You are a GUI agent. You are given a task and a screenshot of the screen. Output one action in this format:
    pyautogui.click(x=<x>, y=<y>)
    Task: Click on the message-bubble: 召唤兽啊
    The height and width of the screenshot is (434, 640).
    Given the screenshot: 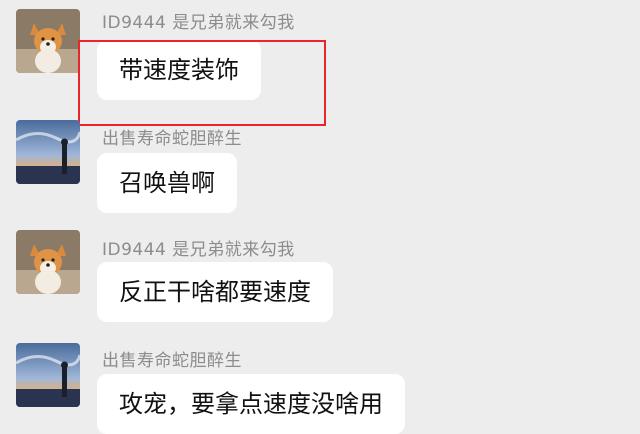 What is the action you would take?
    pyautogui.click(x=167, y=183)
    